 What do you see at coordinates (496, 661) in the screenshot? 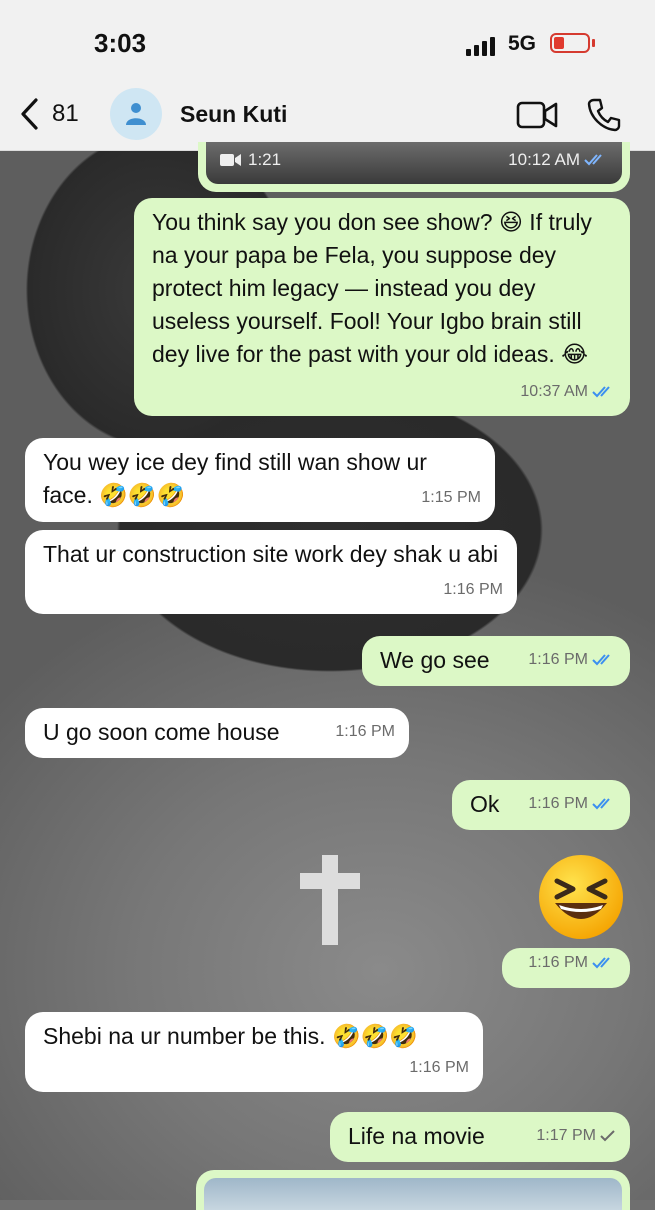
I see `outgoing-message: We go see 1:16 PM` at bounding box center [496, 661].